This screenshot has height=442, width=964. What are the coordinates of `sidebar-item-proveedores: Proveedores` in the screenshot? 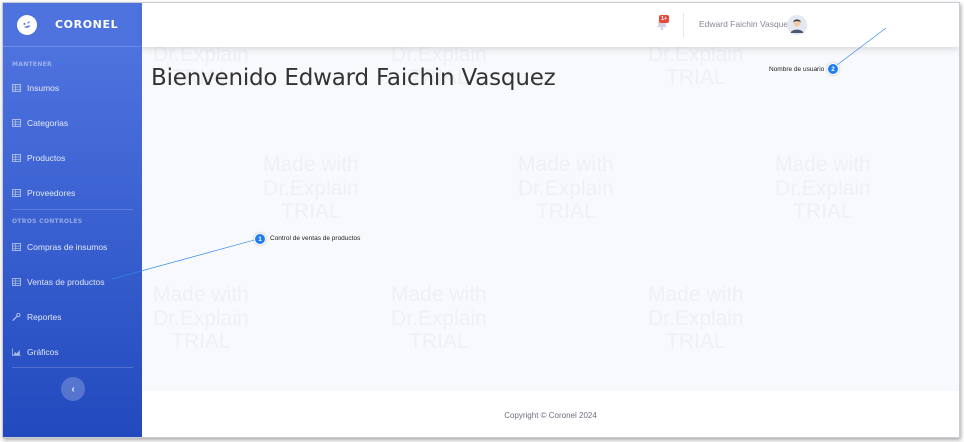 It's located at (72, 193).